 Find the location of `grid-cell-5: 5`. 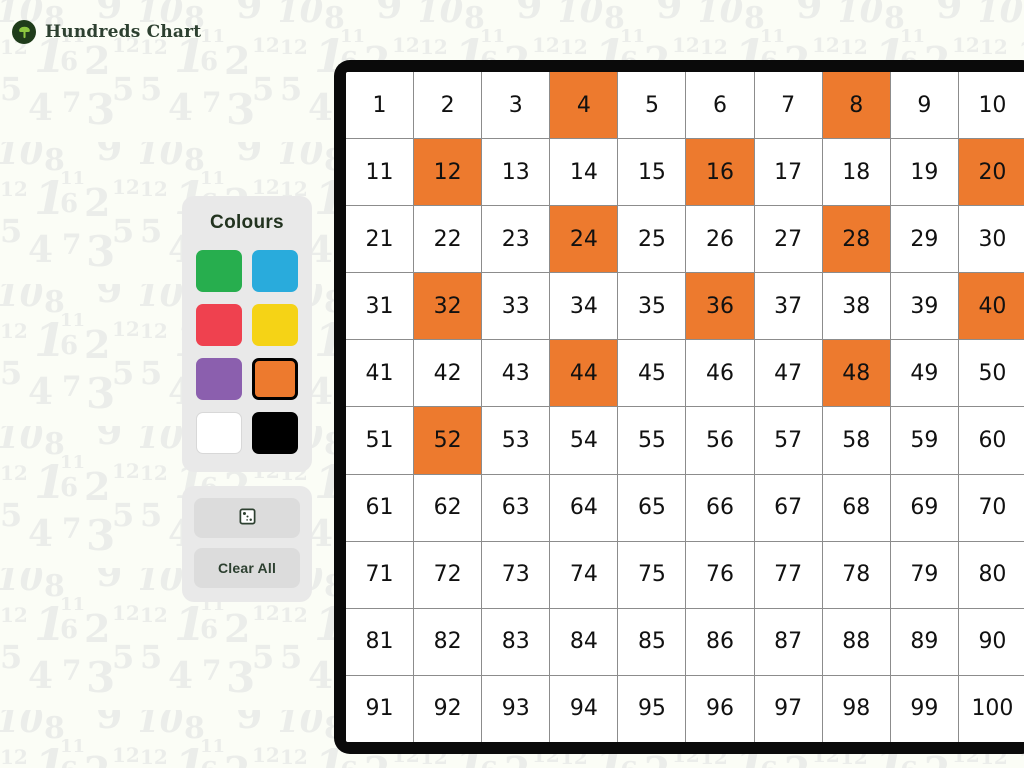

grid-cell-5: 5 is located at coordinates (652, 105).